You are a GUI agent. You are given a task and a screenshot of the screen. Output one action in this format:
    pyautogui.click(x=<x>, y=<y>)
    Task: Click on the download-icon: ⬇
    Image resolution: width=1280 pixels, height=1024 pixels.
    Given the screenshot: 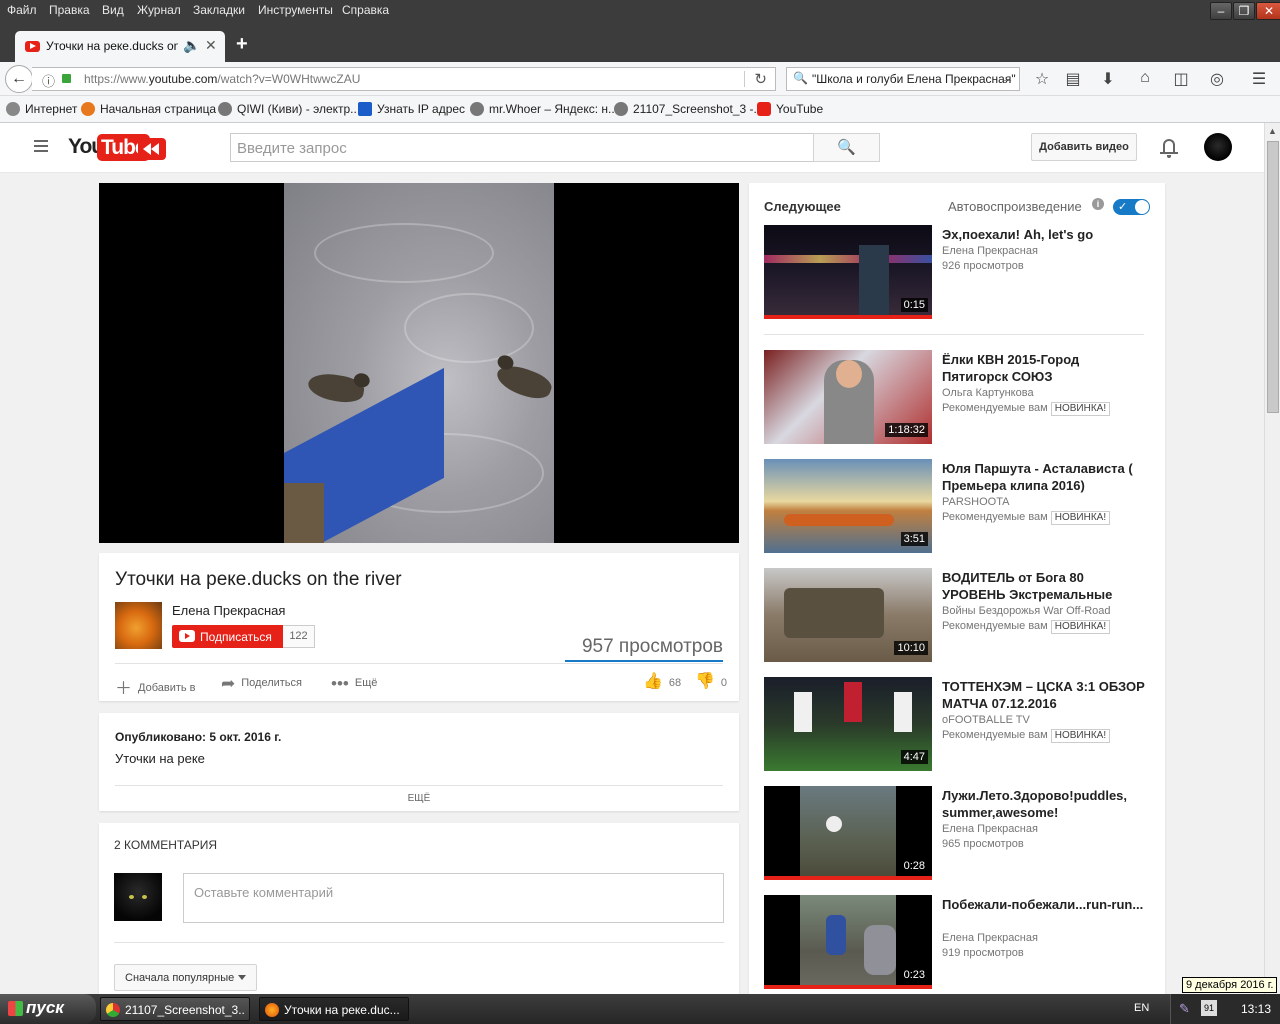 What is the action you would take?
    pyautogui.click(x=1108, y=79)
    